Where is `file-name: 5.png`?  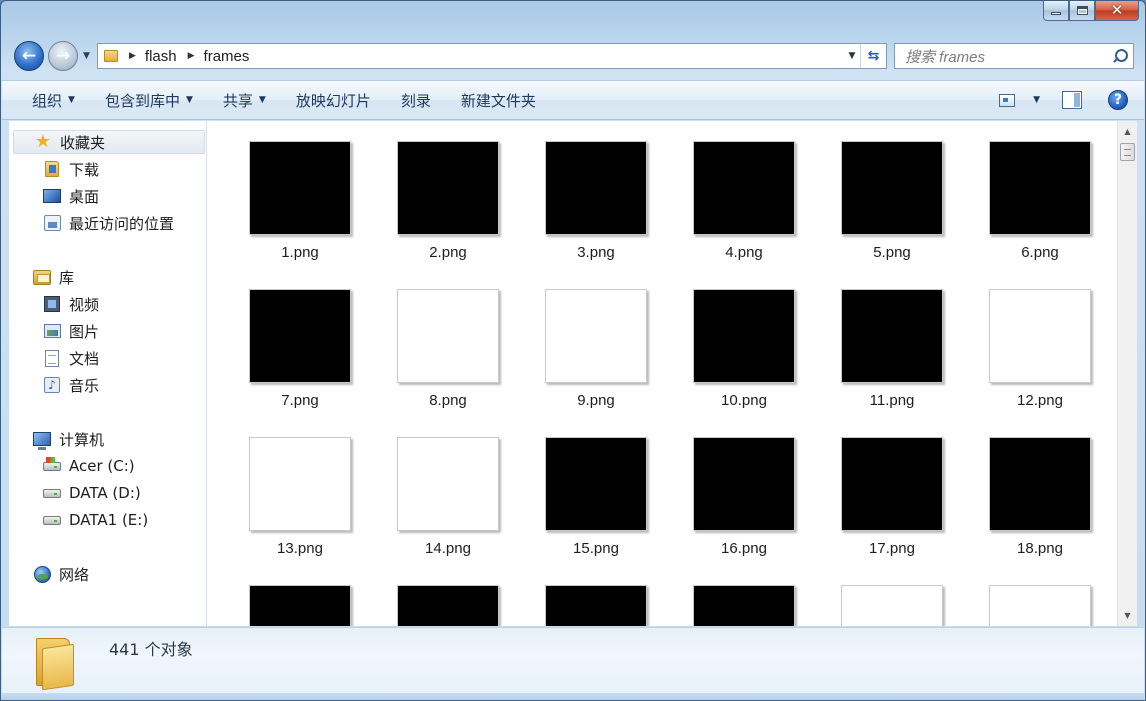
file-name: 5.png is located at coordinates (892, 252).